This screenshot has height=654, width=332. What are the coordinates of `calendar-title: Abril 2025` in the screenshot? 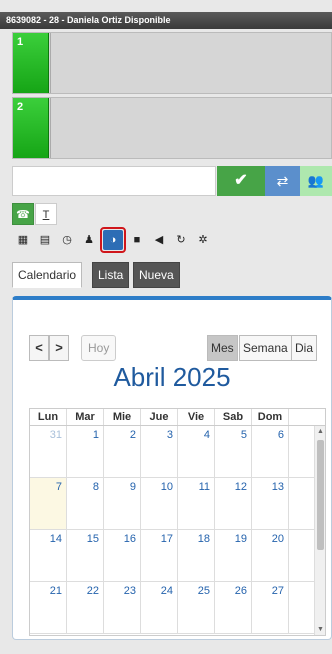 It's located at (172, 377).